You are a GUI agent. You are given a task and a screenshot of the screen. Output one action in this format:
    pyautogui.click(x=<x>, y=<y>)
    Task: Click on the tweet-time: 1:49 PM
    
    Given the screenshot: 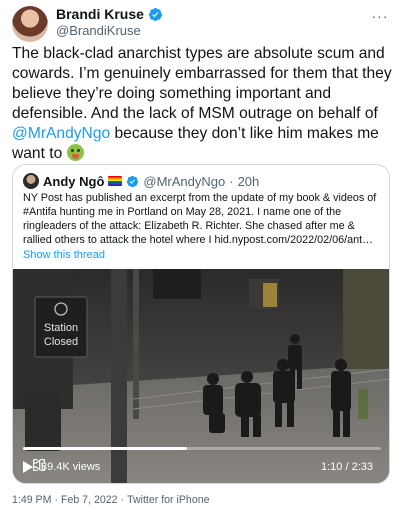 What is the action you would take?
    pyautogui.click(x=31, y=500)
    